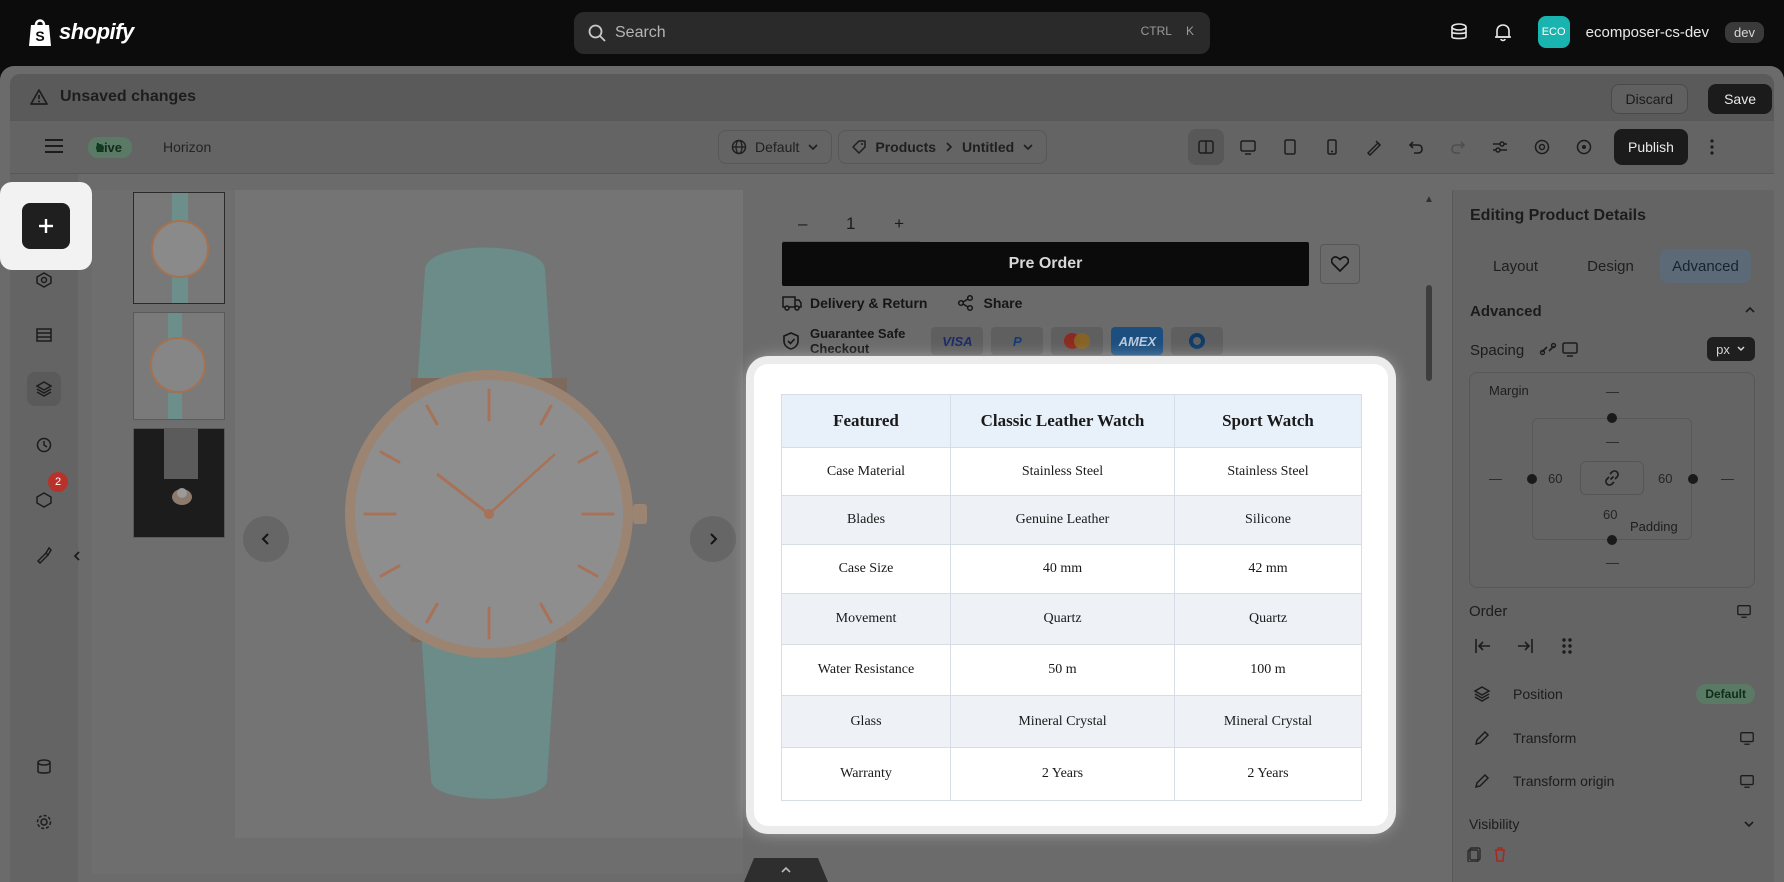  Describe the element at coordinates (1647, 32) in the screenshot. I see `store-name: ecomposer-cs-dev` at that location.